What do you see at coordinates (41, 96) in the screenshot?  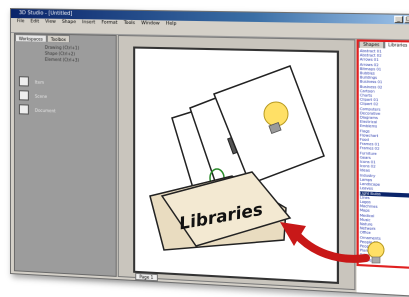 I see `panel-item-label: Scene` at bounding box center [41, 96].